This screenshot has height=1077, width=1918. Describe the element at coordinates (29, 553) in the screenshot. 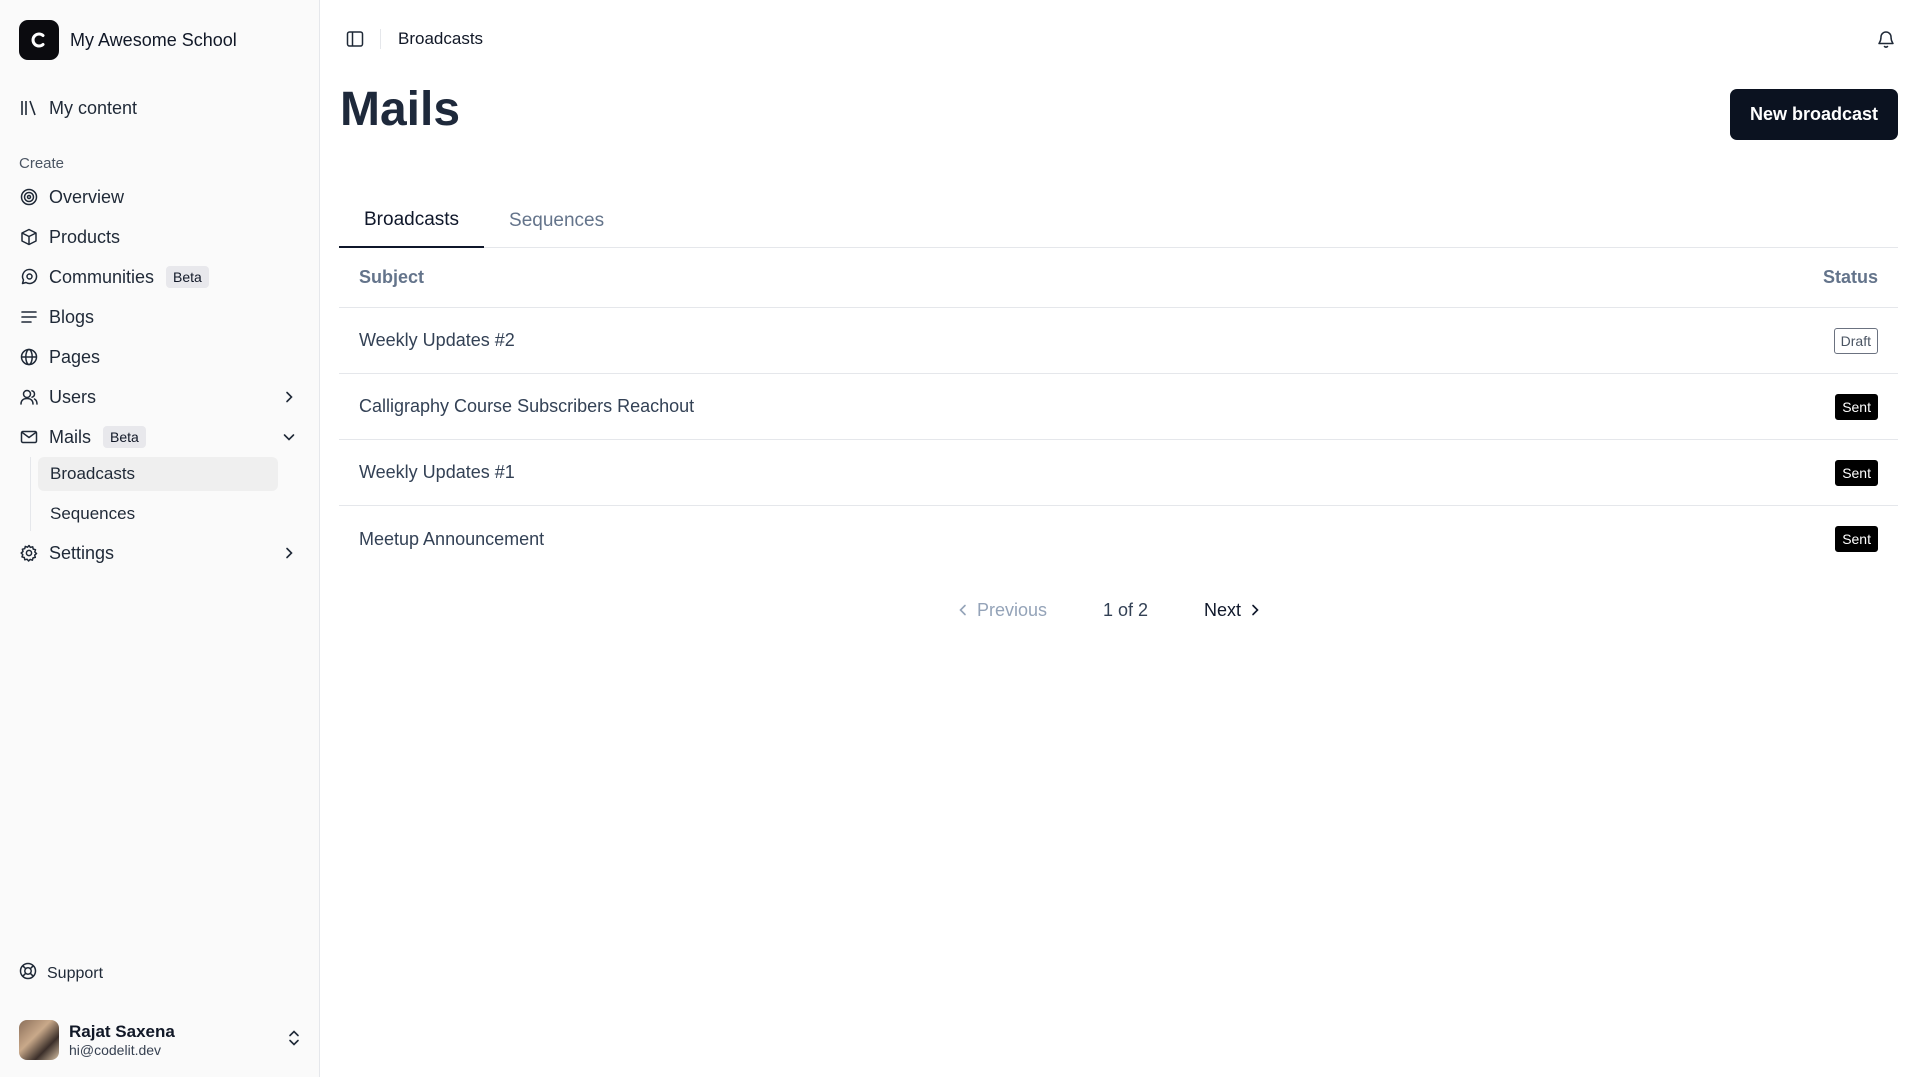

I see `gear-icon` at that location.